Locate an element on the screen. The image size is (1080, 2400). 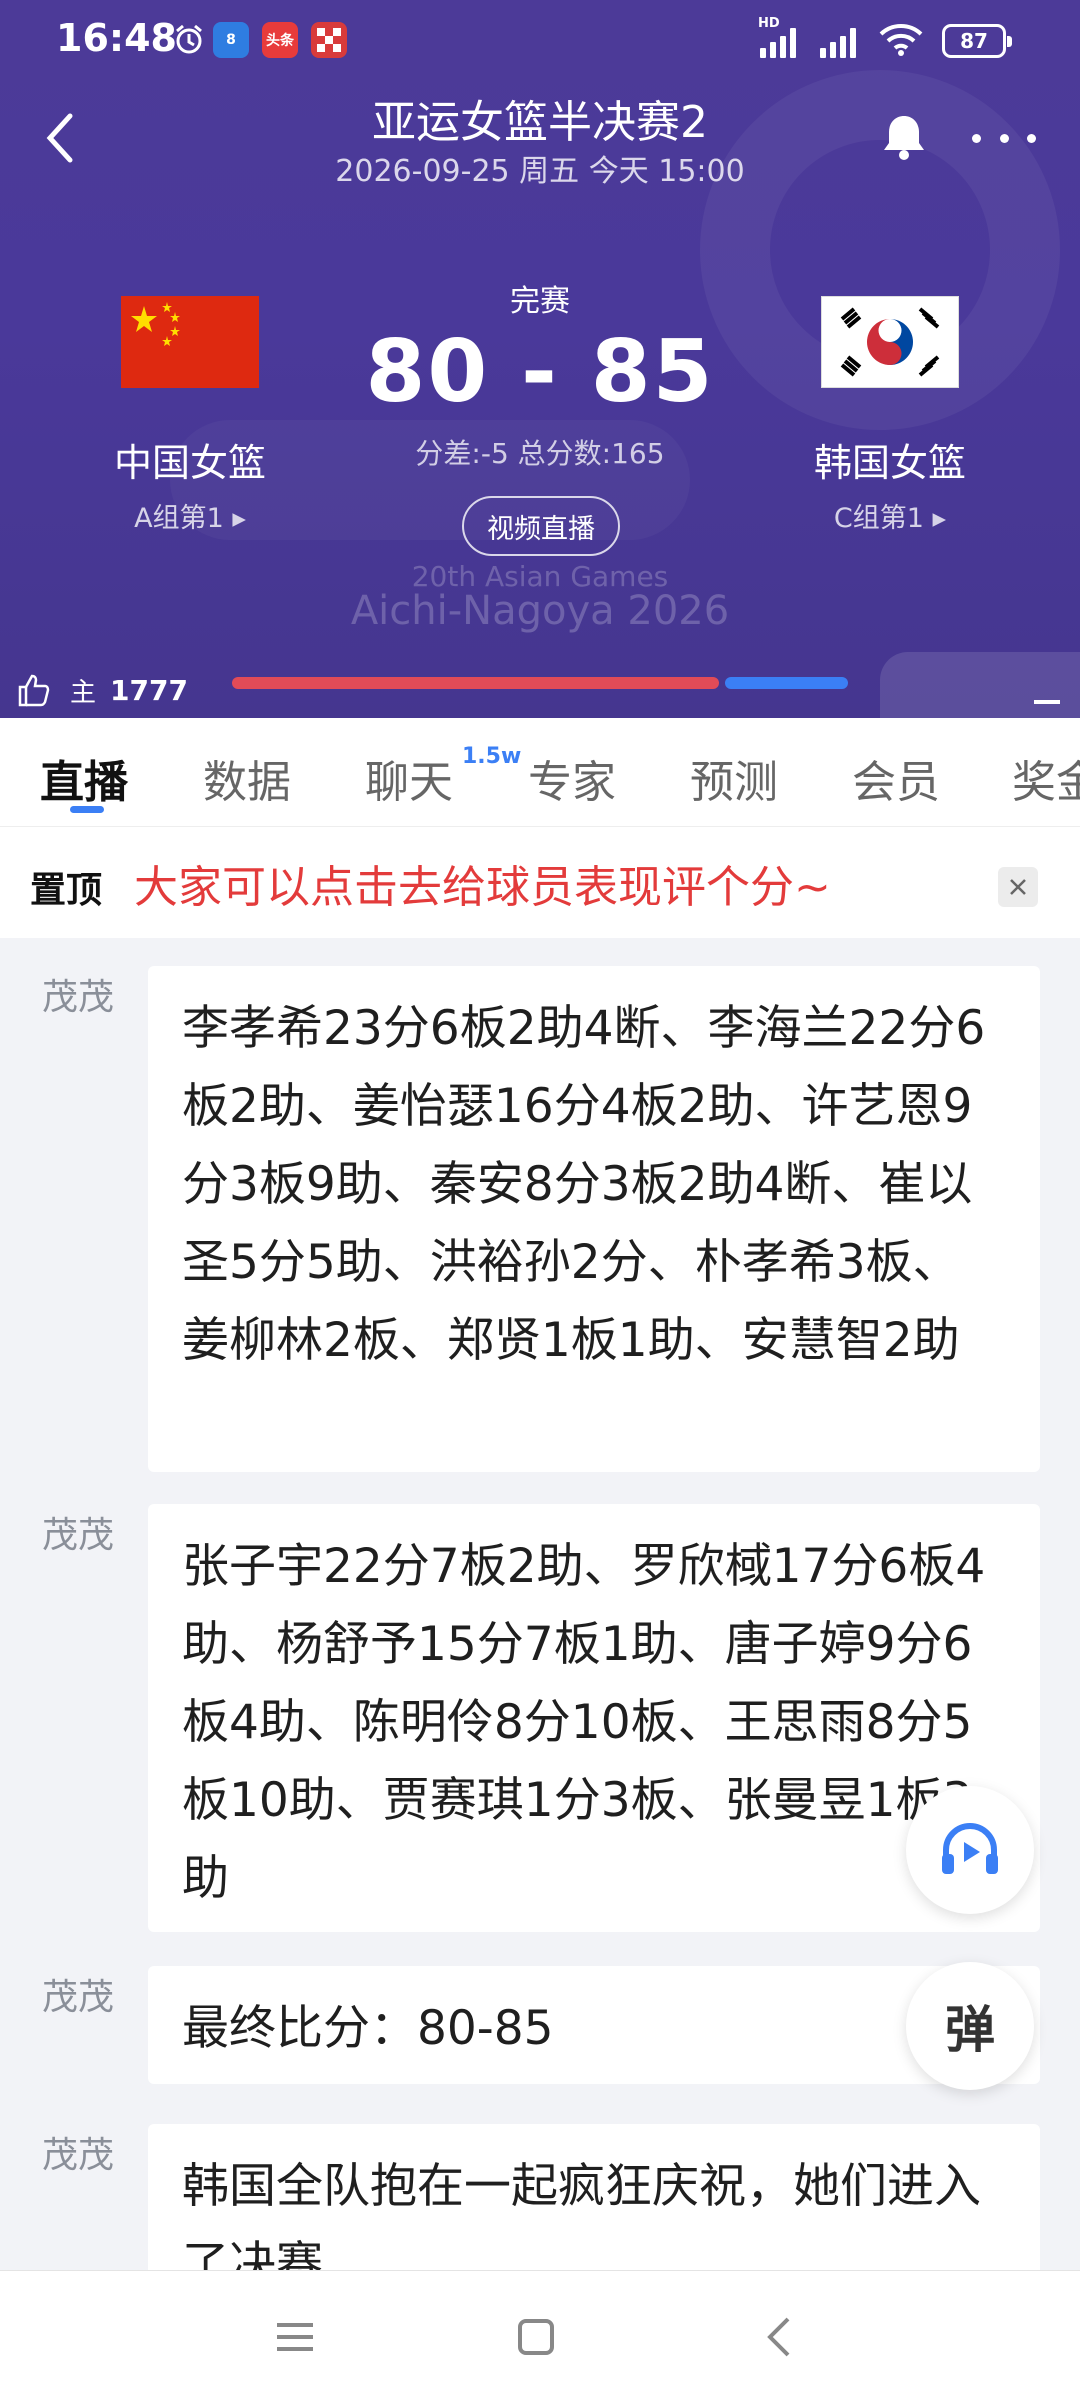
chat-count-badge: 1.5w is located at coordinates (492, 756).